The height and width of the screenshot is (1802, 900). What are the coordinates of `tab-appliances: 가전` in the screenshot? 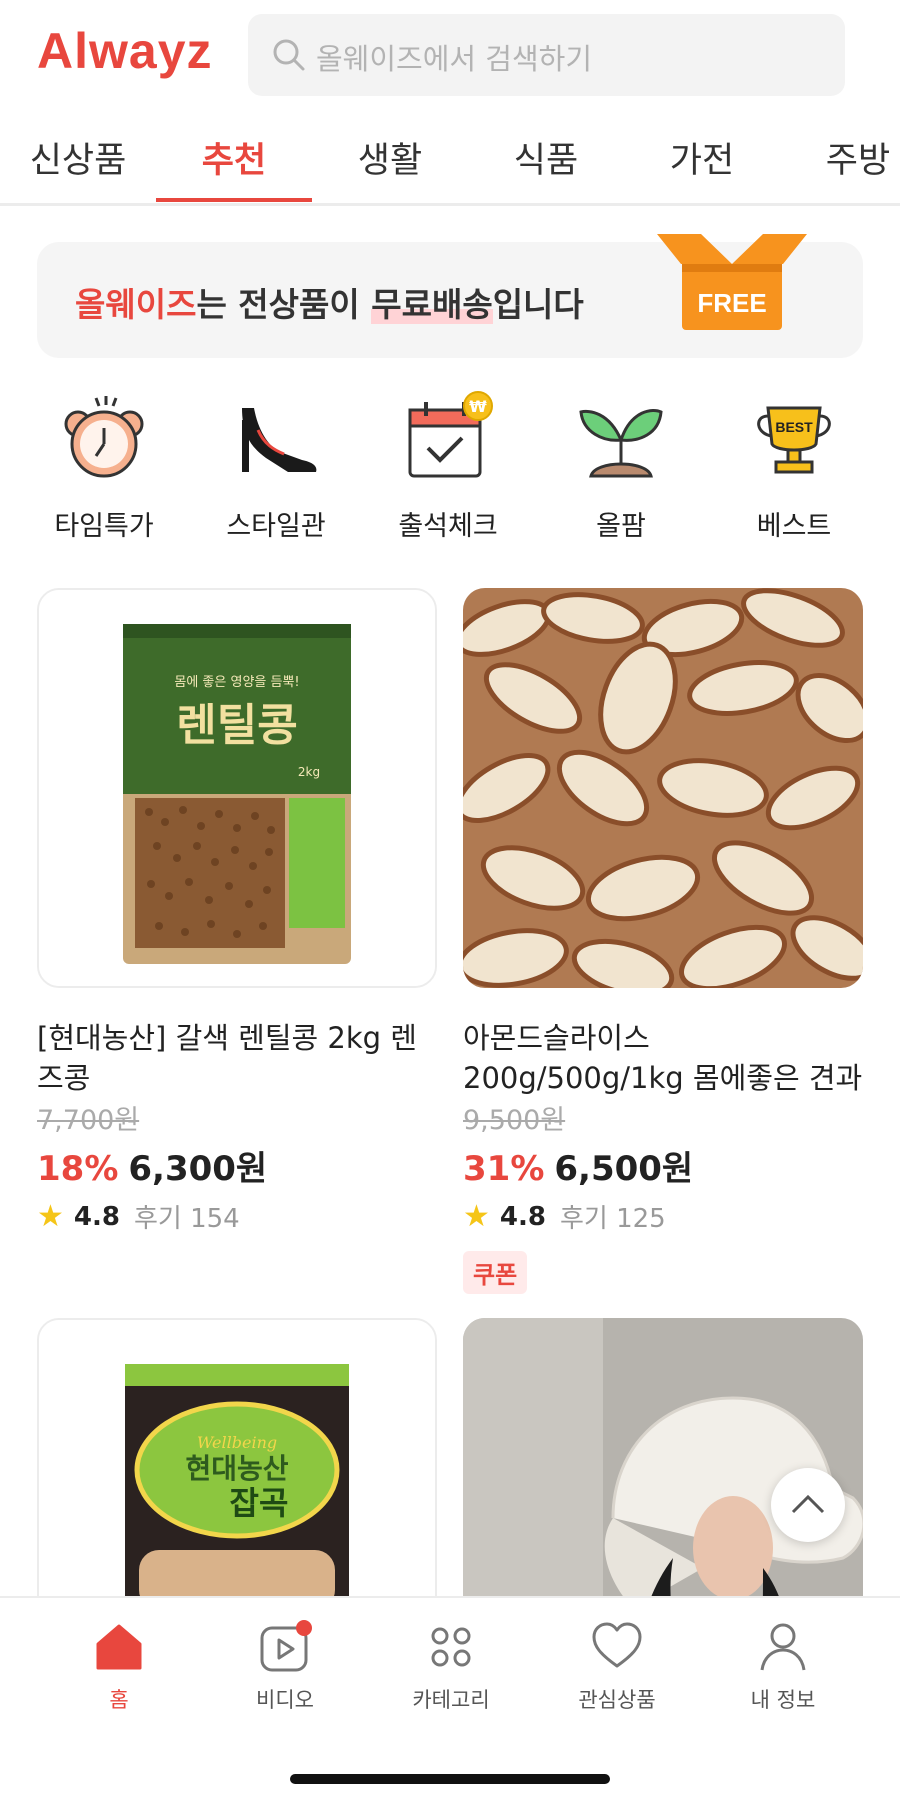 It's located at (702, 157).